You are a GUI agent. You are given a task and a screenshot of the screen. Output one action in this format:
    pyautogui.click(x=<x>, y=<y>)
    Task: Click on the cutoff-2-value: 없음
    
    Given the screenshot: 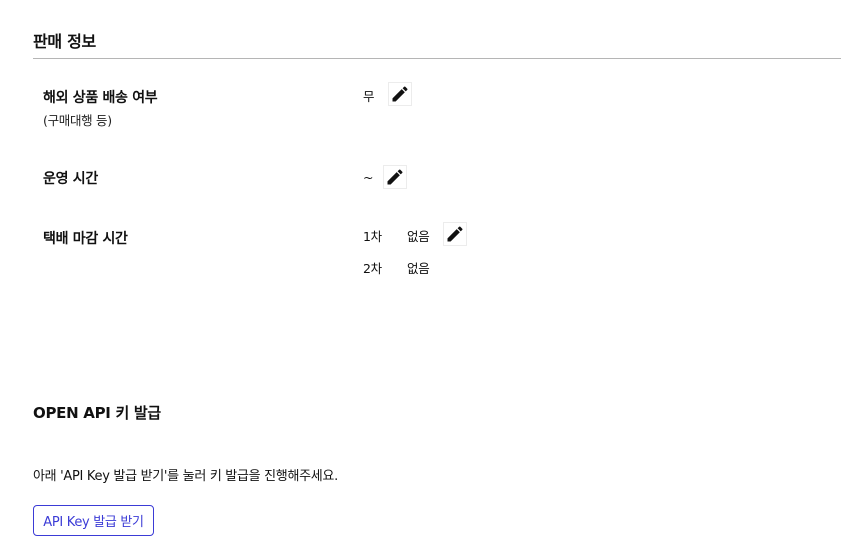 What is the action you would take?
    pyautogui.click(x=418, y=268)
    